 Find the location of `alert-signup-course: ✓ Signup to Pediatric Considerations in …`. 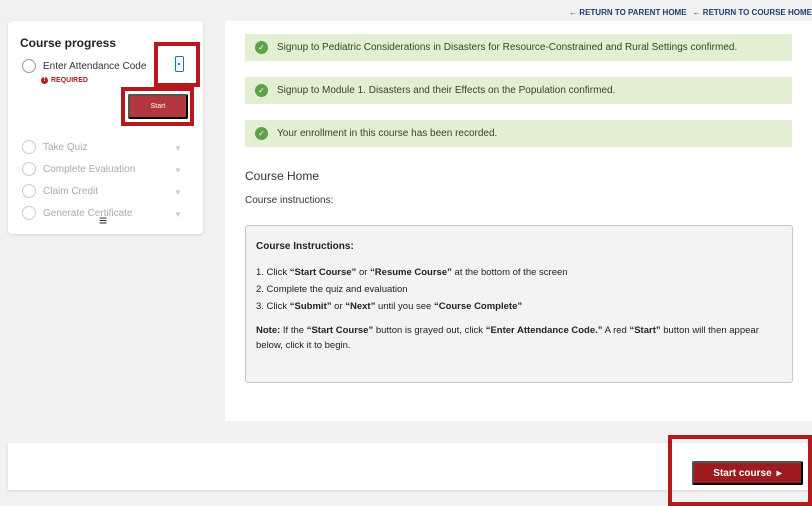

alert-signup-course: ✓ Signup to Pediatric Considerations in … is located at coordinates (518, 47).